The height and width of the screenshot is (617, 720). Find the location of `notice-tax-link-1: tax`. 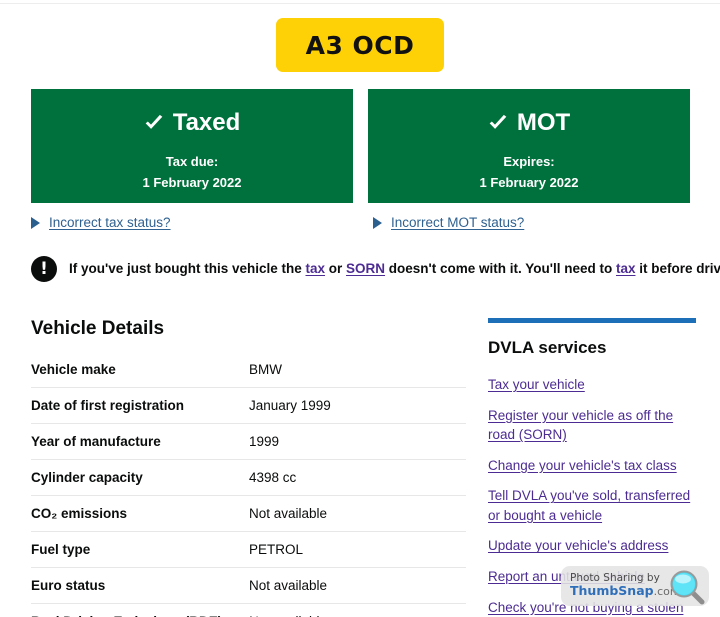

notice-tax-link-1: tax is located at coordinates (316, 268).